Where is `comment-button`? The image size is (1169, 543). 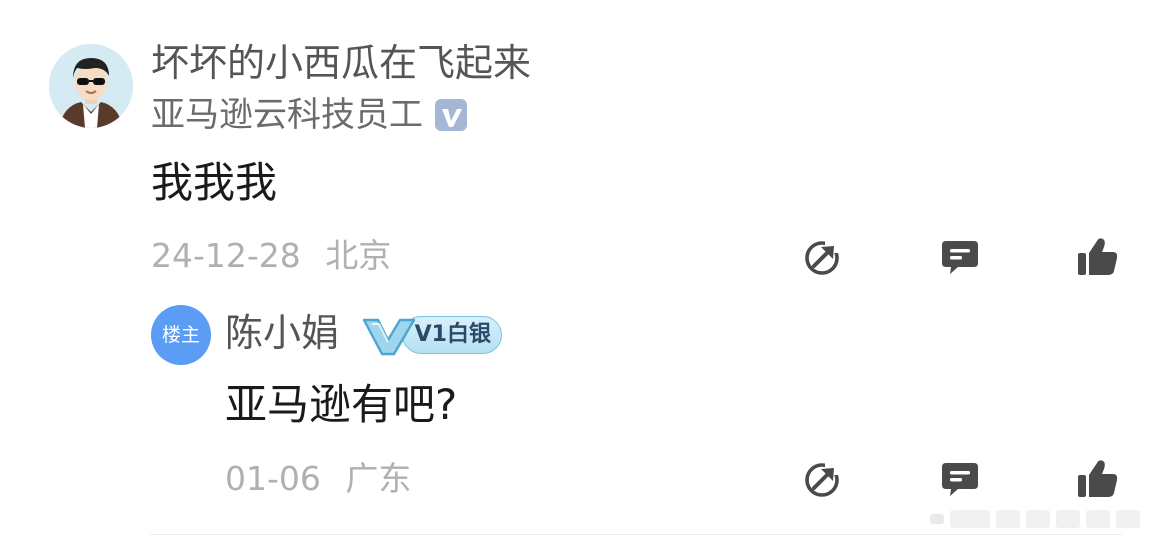
comment-button is located at coordinates (960, 257).